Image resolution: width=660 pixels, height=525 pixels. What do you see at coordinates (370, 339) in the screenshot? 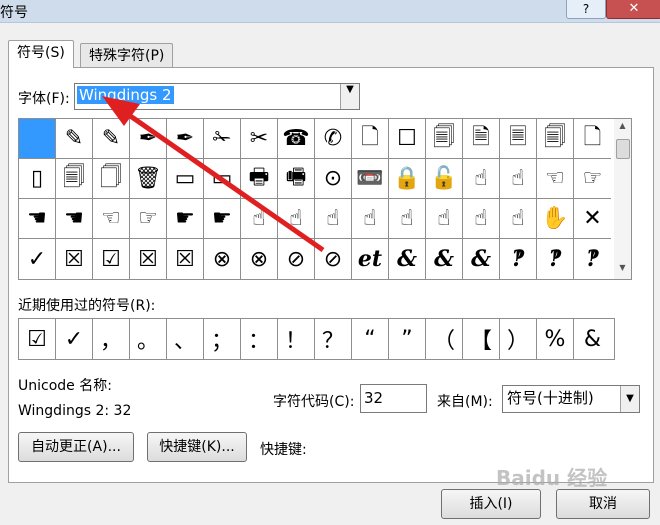
I see `recent-symbol-cell: “` at bounding box center [370, 339].